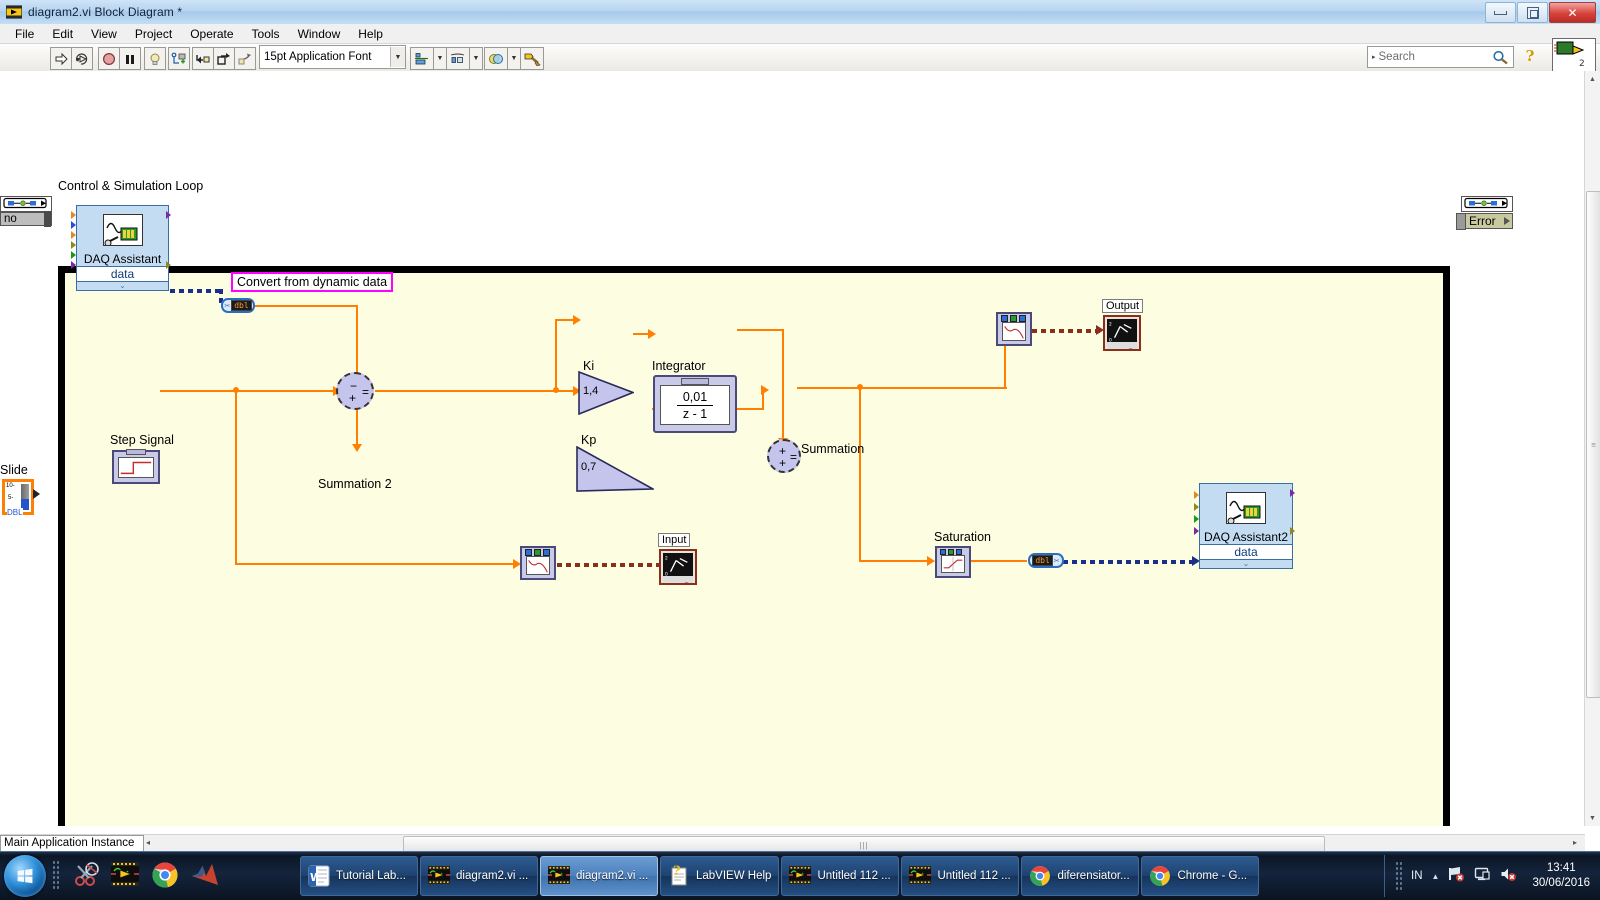 The height and width of the screenshot is (900, 1600). Describe the element at coordinates (458, 58) in the screenshot. I see `distribute-objects-button` at that location.